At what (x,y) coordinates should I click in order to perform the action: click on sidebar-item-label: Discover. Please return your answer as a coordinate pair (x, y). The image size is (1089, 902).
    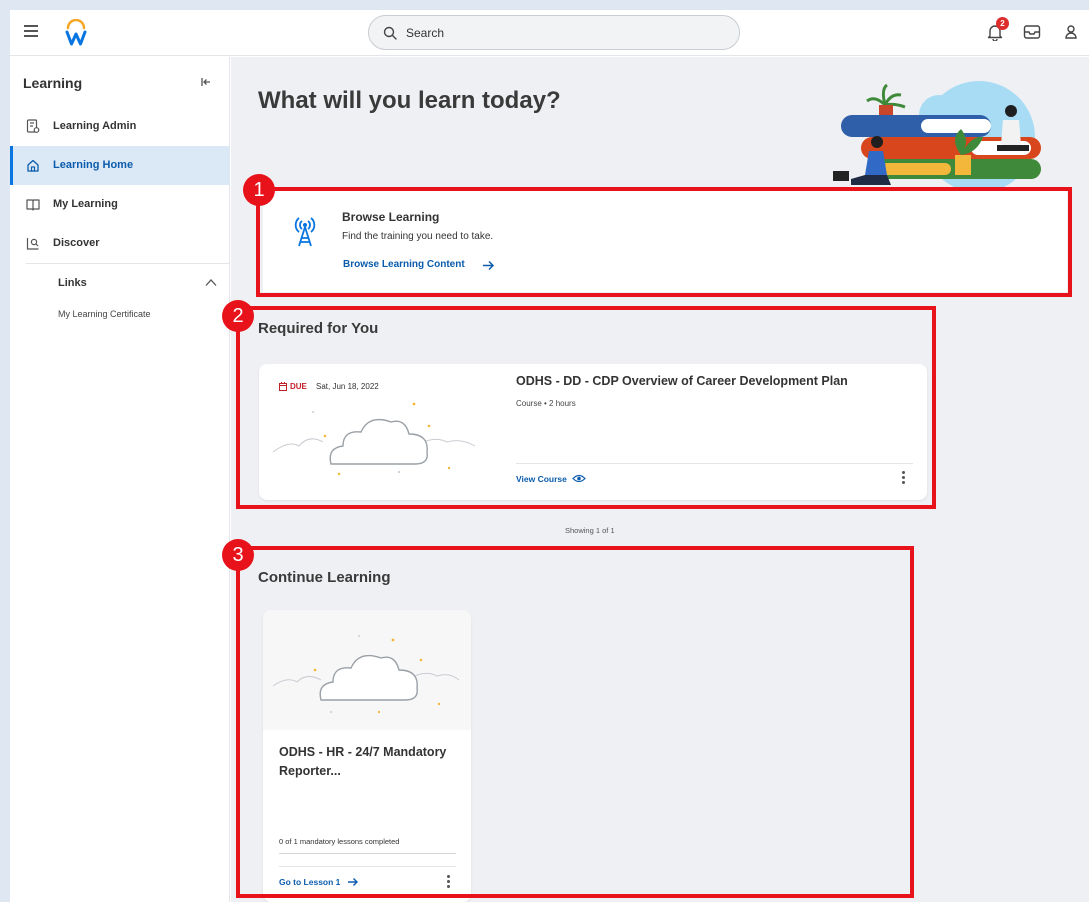
    Looking at the image, I should click on (76, 243).